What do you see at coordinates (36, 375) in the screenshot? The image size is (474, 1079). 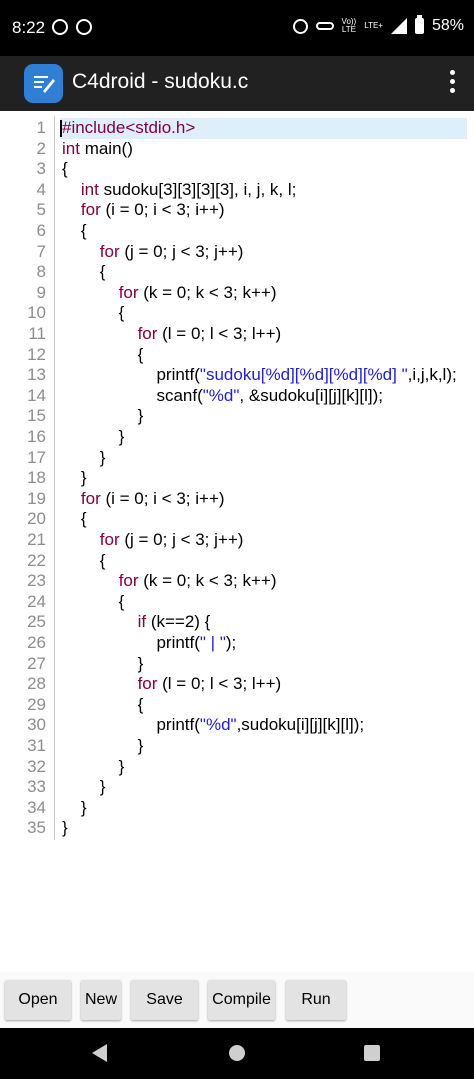 I see `line-number: 13` at bounding box center [36, 375].